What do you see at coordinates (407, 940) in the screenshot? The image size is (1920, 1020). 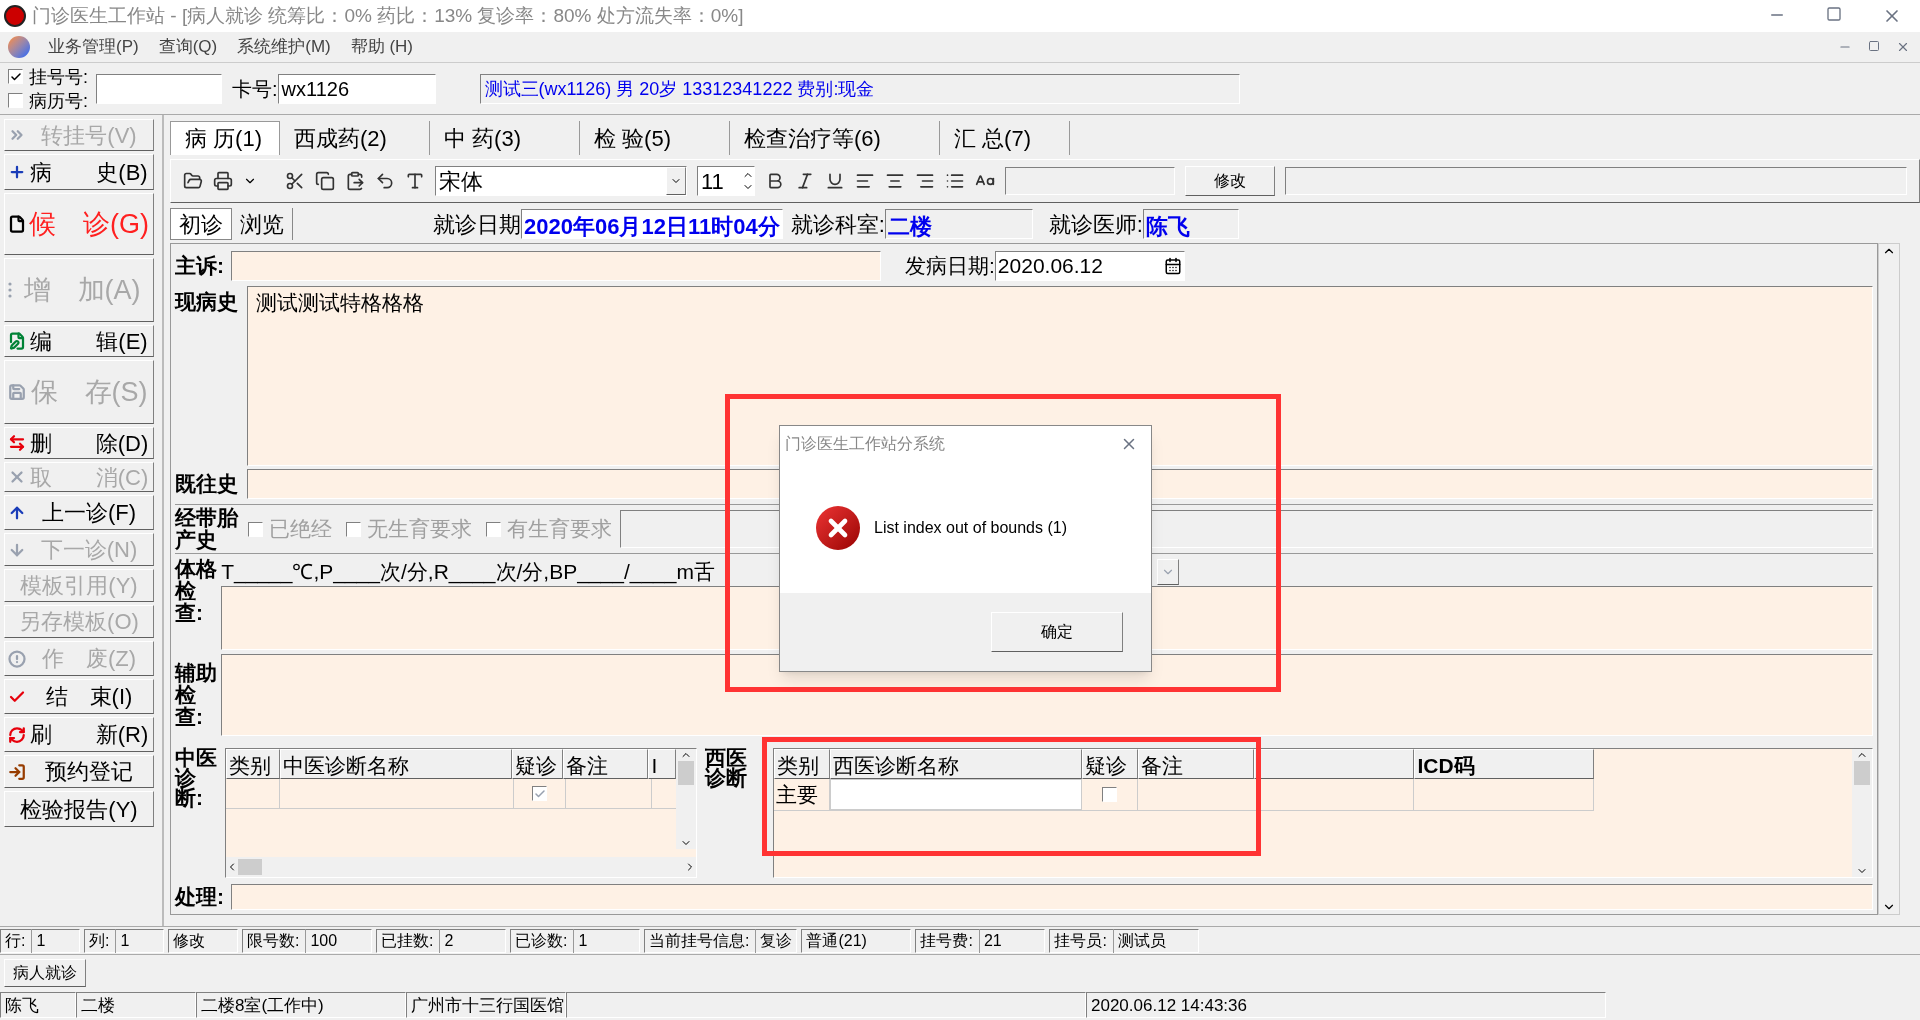 I see `status-label: 已挂数:` at bounding box center [407, 940].